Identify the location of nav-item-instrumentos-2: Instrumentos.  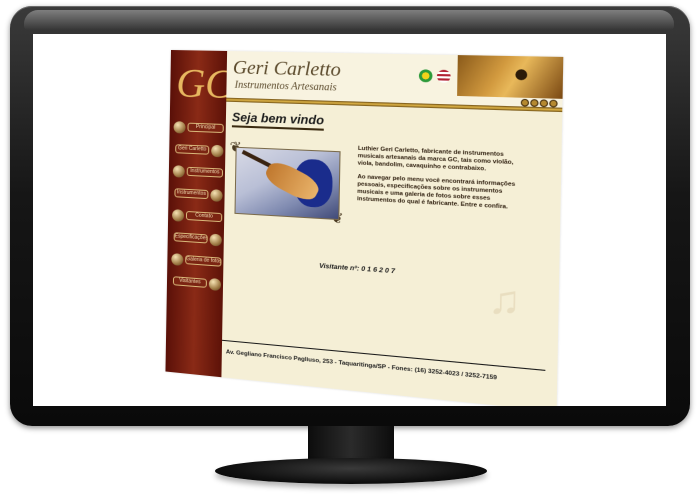
(197, 194).